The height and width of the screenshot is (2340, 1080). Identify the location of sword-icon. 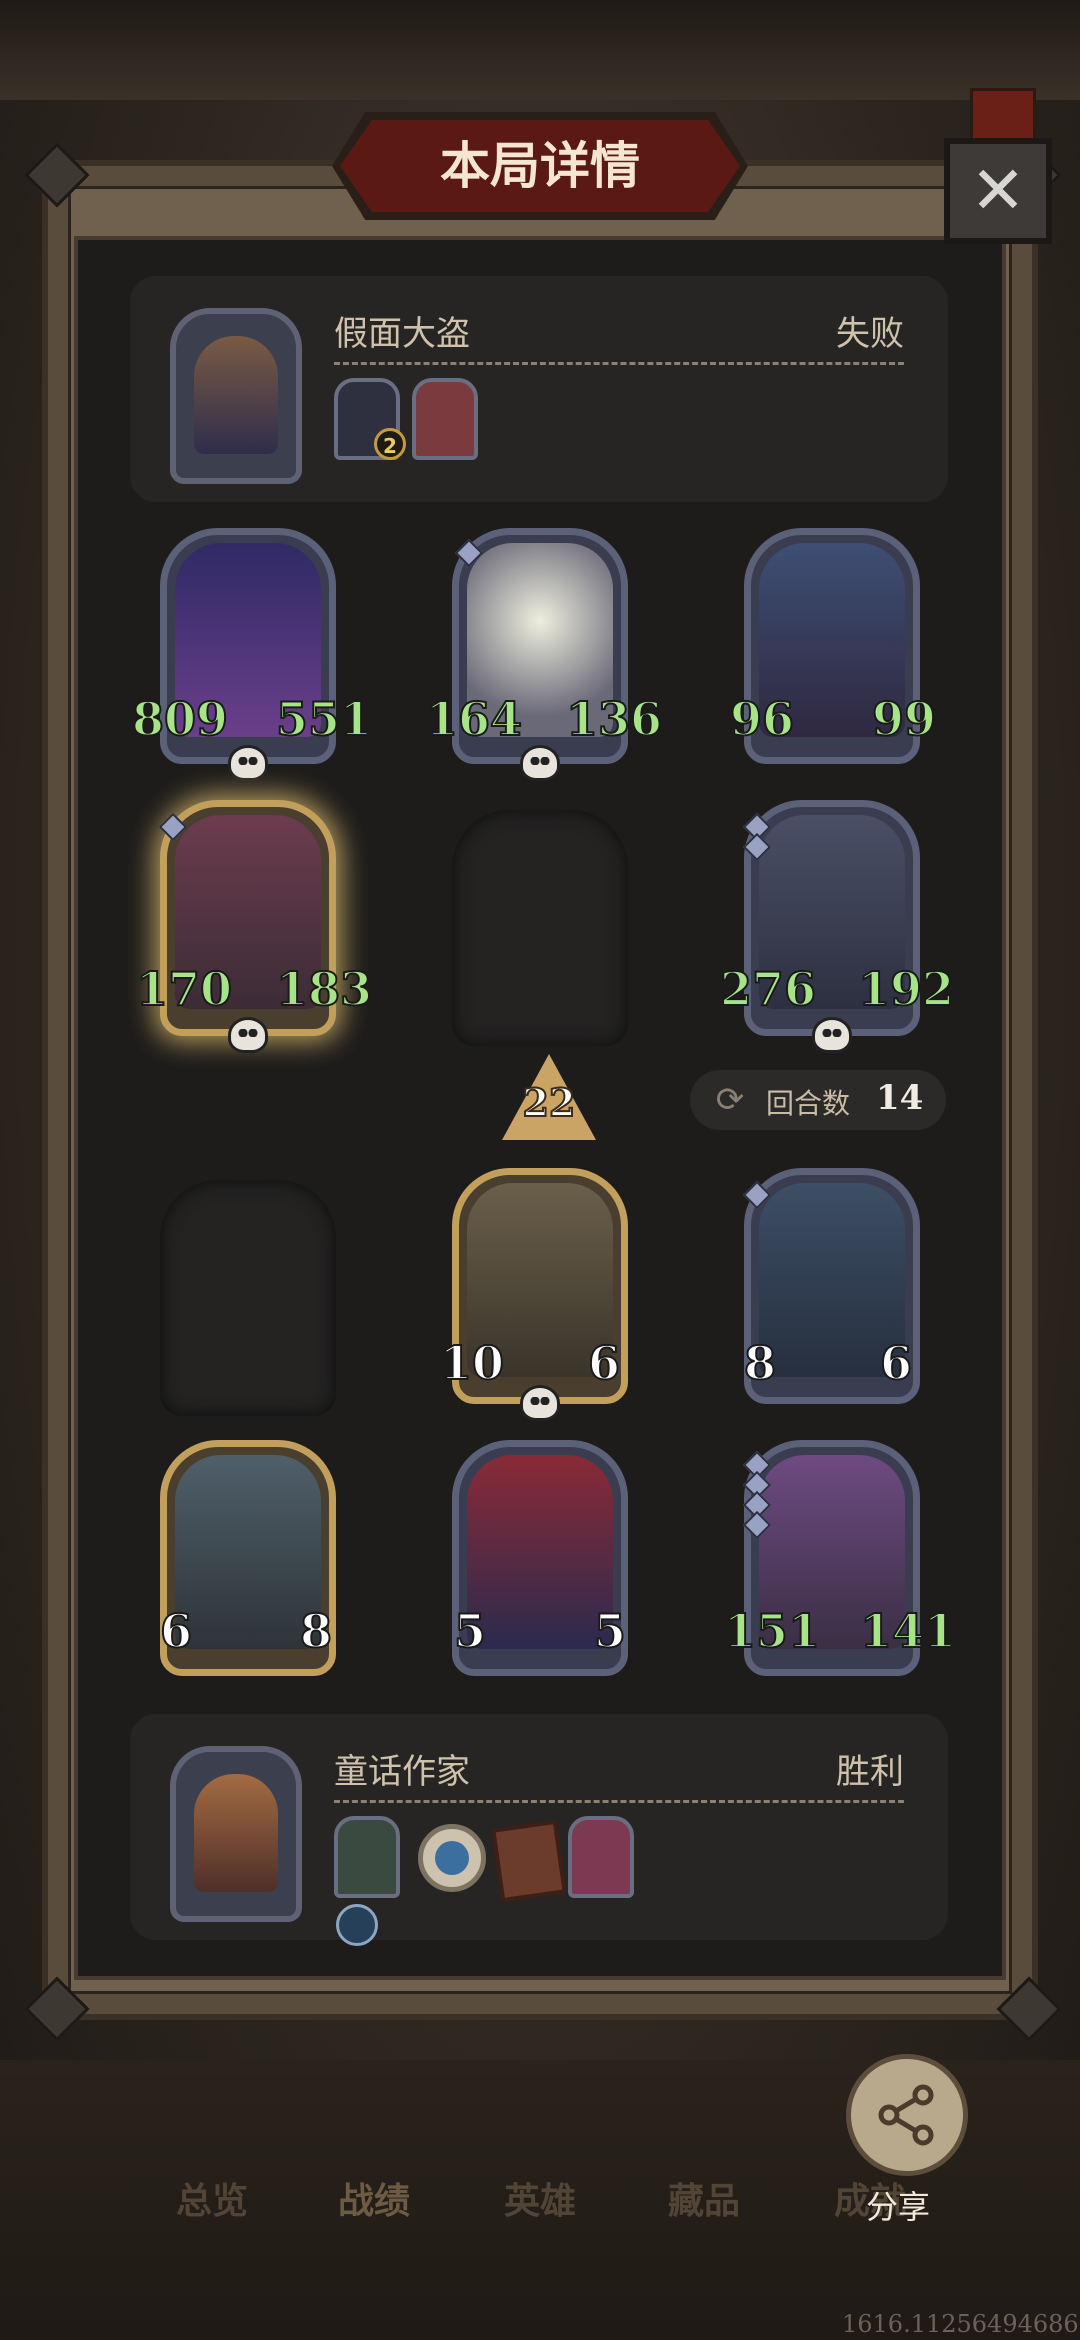
(357, 1925).